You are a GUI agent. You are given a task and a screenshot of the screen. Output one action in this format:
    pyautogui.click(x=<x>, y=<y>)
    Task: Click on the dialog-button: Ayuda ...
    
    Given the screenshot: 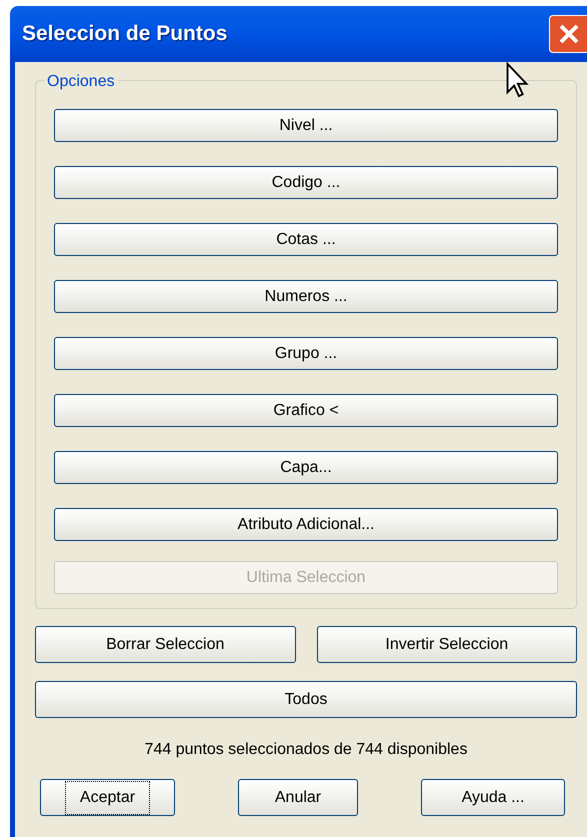 What is the action you would take?
    pyautogui.click(x=493, y=797)
    